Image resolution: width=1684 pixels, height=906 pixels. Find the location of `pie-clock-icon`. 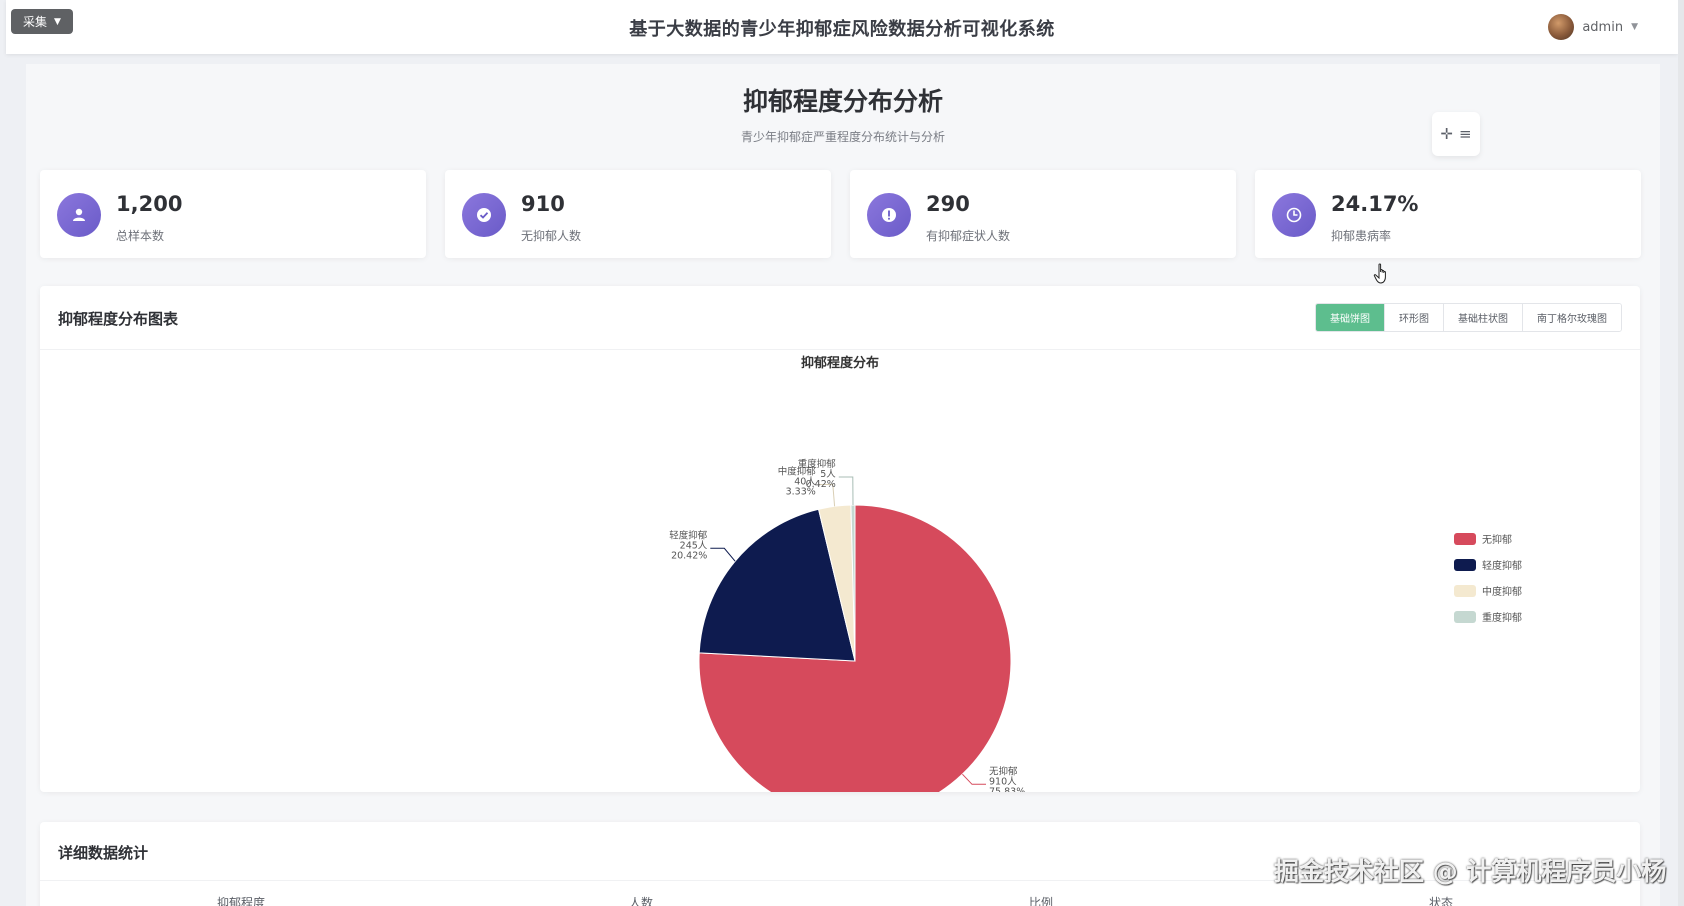

pie-clock-icon is located at coordinates (1294, 215).